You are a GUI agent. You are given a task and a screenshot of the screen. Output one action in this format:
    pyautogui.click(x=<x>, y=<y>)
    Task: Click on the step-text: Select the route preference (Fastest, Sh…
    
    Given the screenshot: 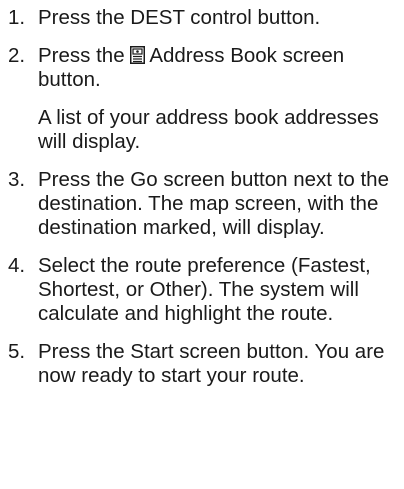 What is the action you would take?
    pyautogui.click(x=204, y=289)
    